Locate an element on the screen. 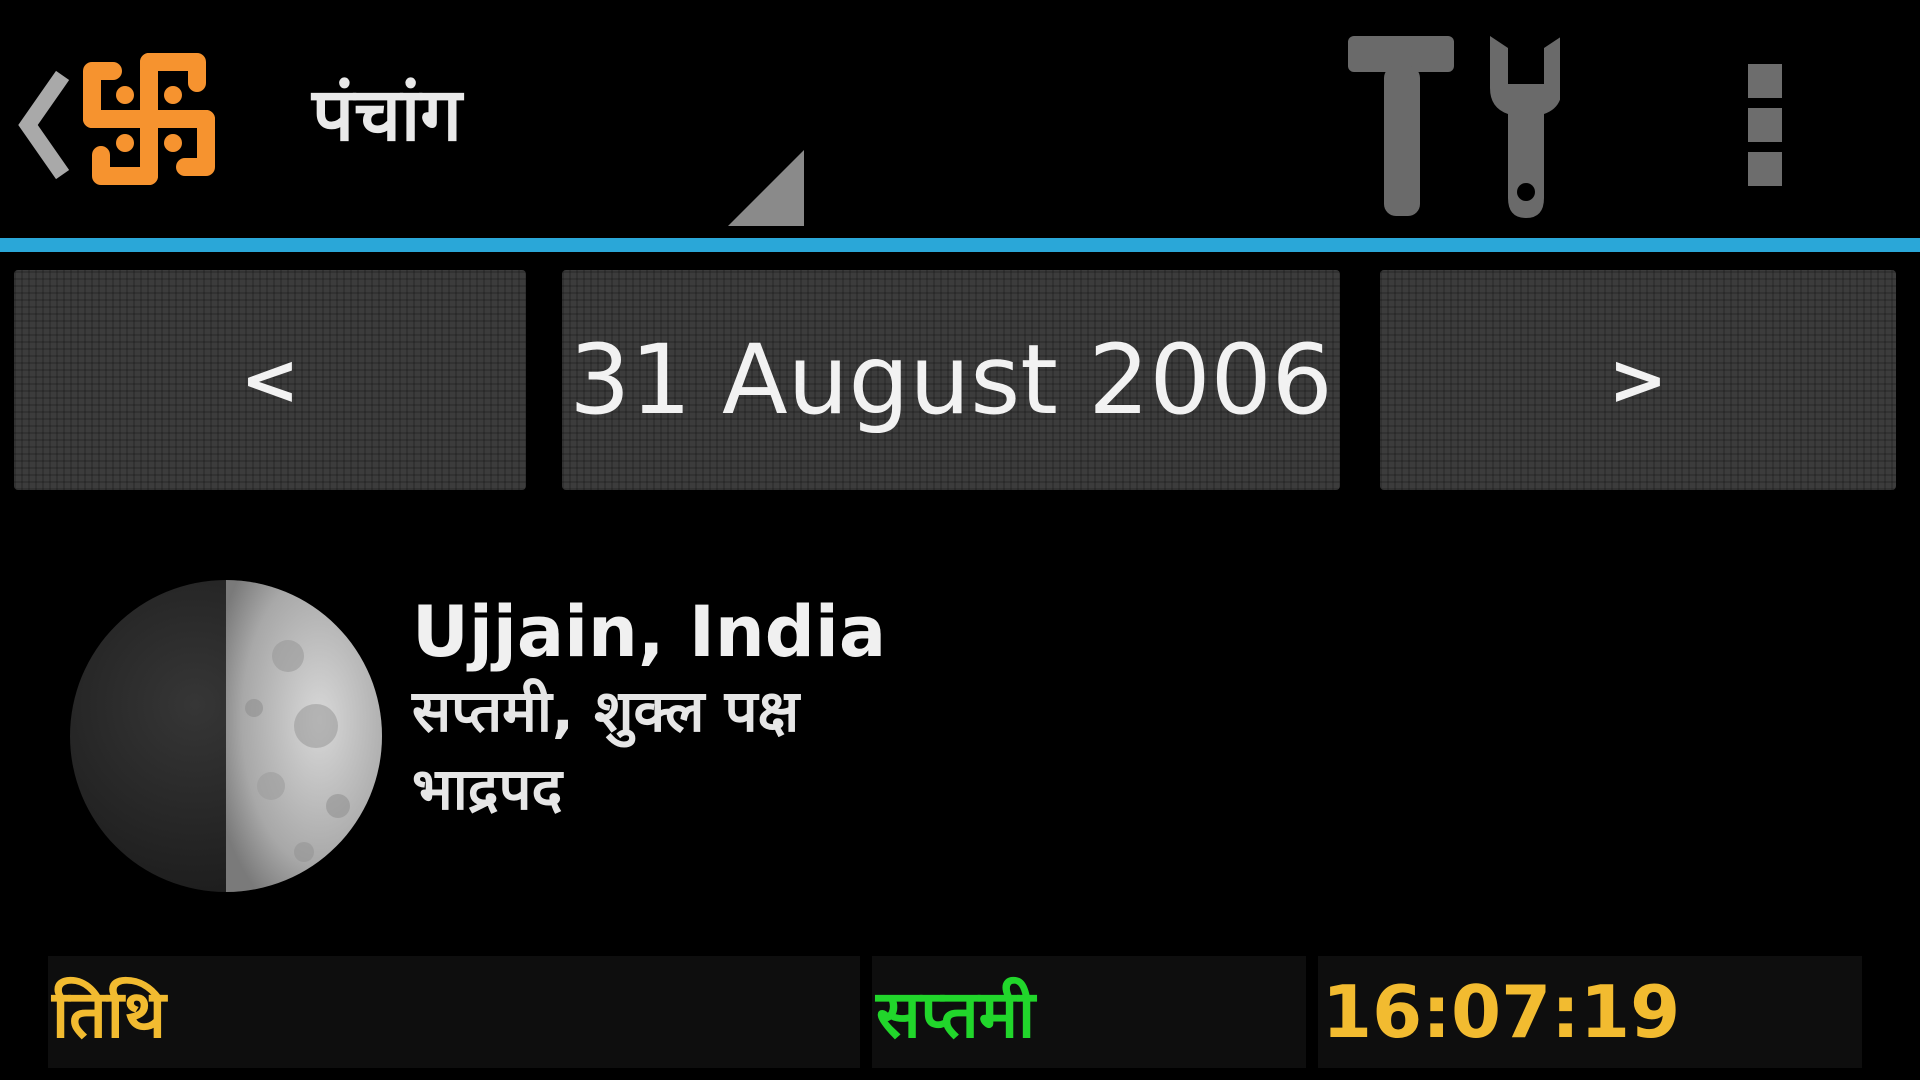 The image size is (1920, 1080). dropdown-triangle-icon is located at coordinates (766, 188).